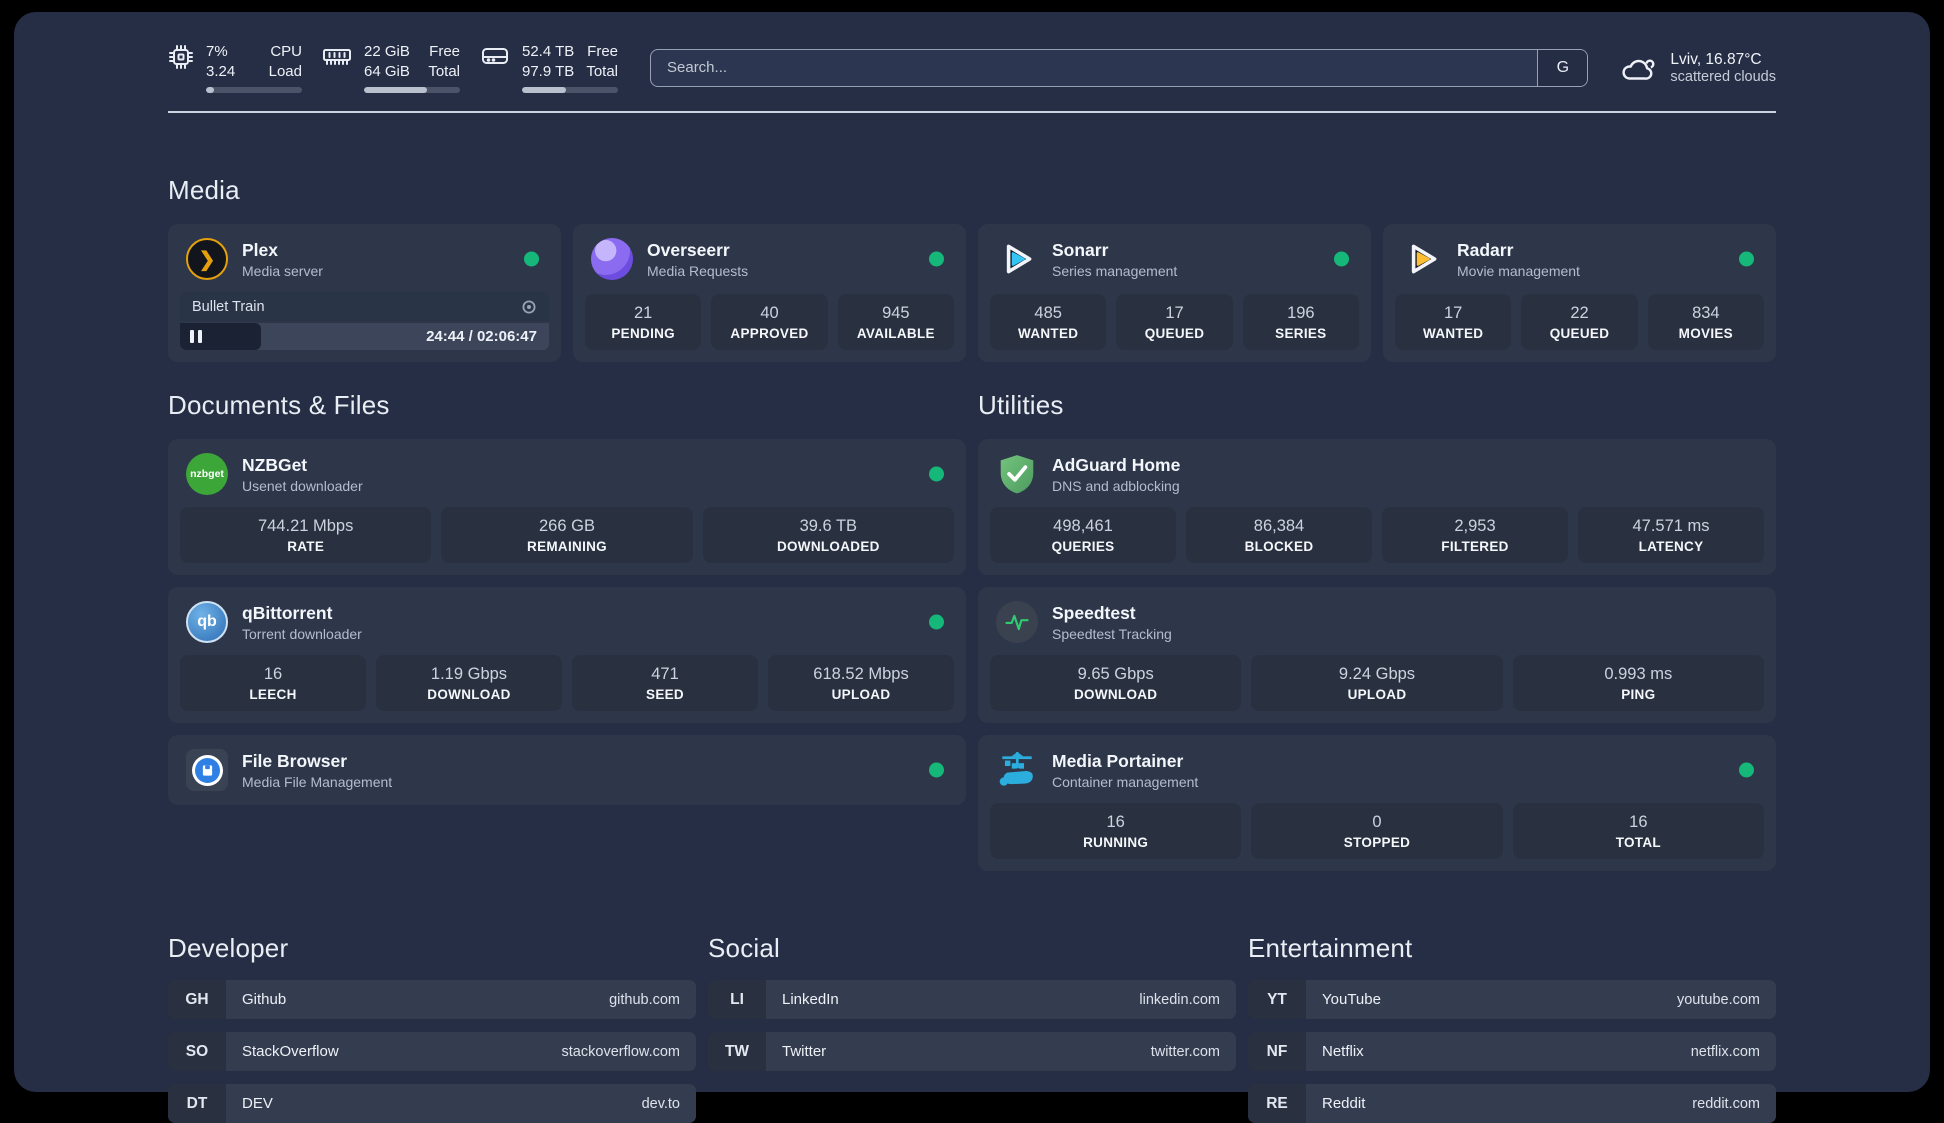 This screenshot has height=1123, width=1944. I want to click on cpu-chip-icon, so click(181, 57).